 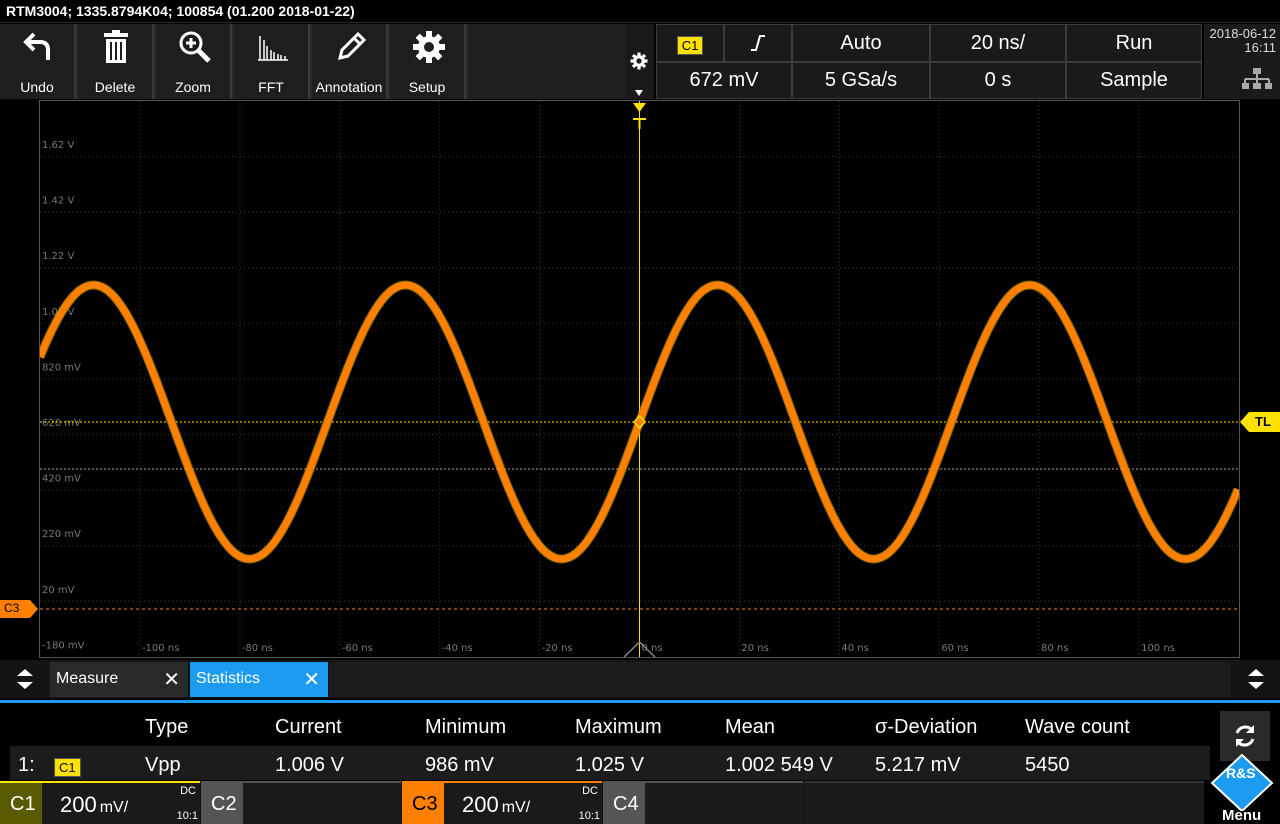 What do you see at coordinates (861, 80) in the screenshot?
I see `sample-rate: 5 GSa/s` at bounding box center [861, 80].